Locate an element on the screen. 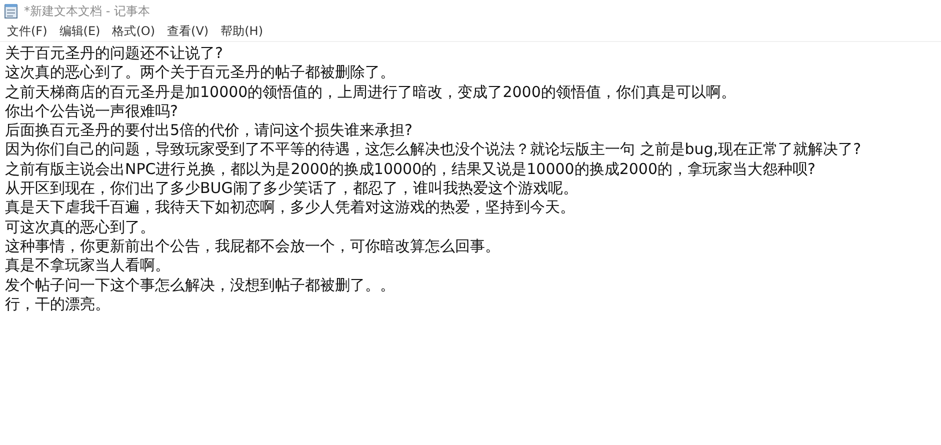  menu-item: 帮助(H) is located at coordinates (241, 31).